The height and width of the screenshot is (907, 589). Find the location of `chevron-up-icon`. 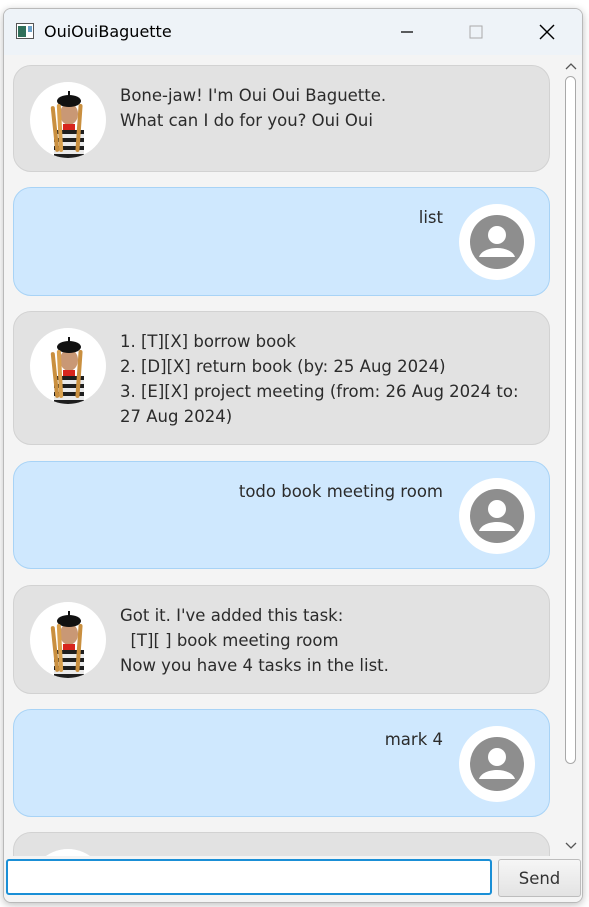

chevron-up-icon is located at coordinates (571, 66).